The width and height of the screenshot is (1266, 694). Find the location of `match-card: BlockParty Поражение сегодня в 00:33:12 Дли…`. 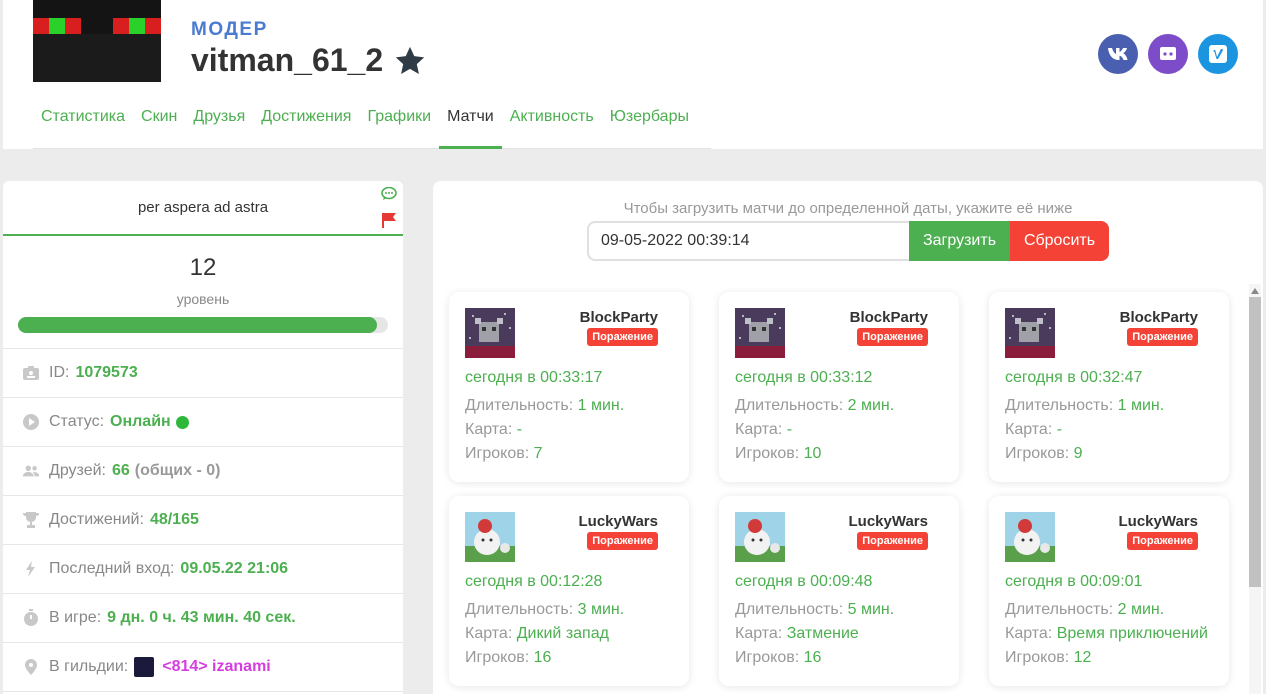

match-card: BlockParty Поражение сегодня в 00:33:12 Дли… is located at coordinates (839, 387).